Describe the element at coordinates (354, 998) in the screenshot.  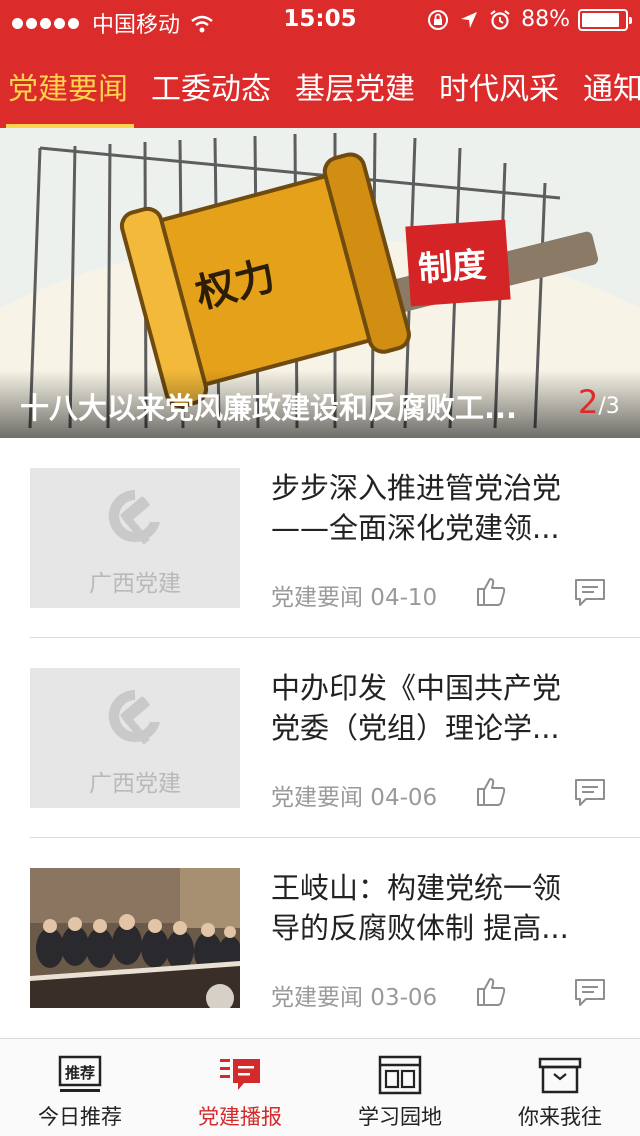
I see `news-meta: 党建要闻 03-06` at that location.